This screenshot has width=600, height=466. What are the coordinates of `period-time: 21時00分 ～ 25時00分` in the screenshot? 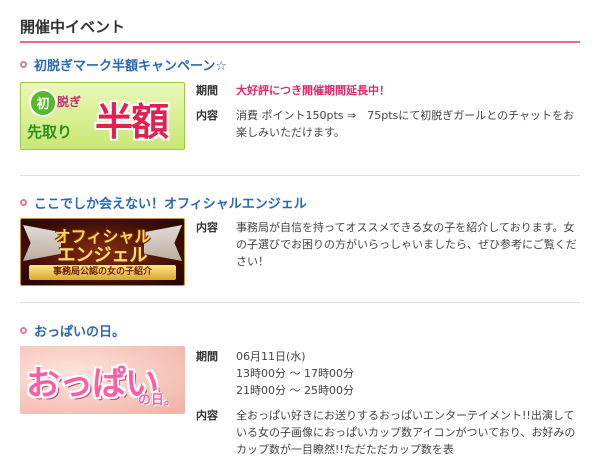 It's located at (295, 390).